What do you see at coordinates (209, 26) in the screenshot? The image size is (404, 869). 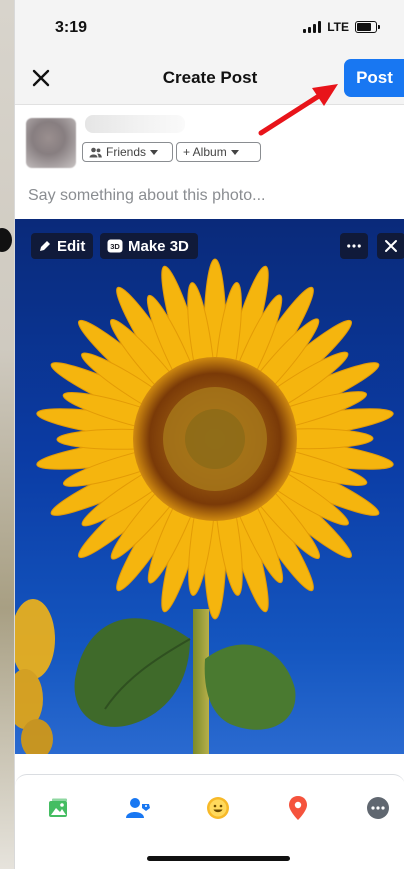 I see `status-bar: 3:19 LTE` at bounding box center [209, 26].